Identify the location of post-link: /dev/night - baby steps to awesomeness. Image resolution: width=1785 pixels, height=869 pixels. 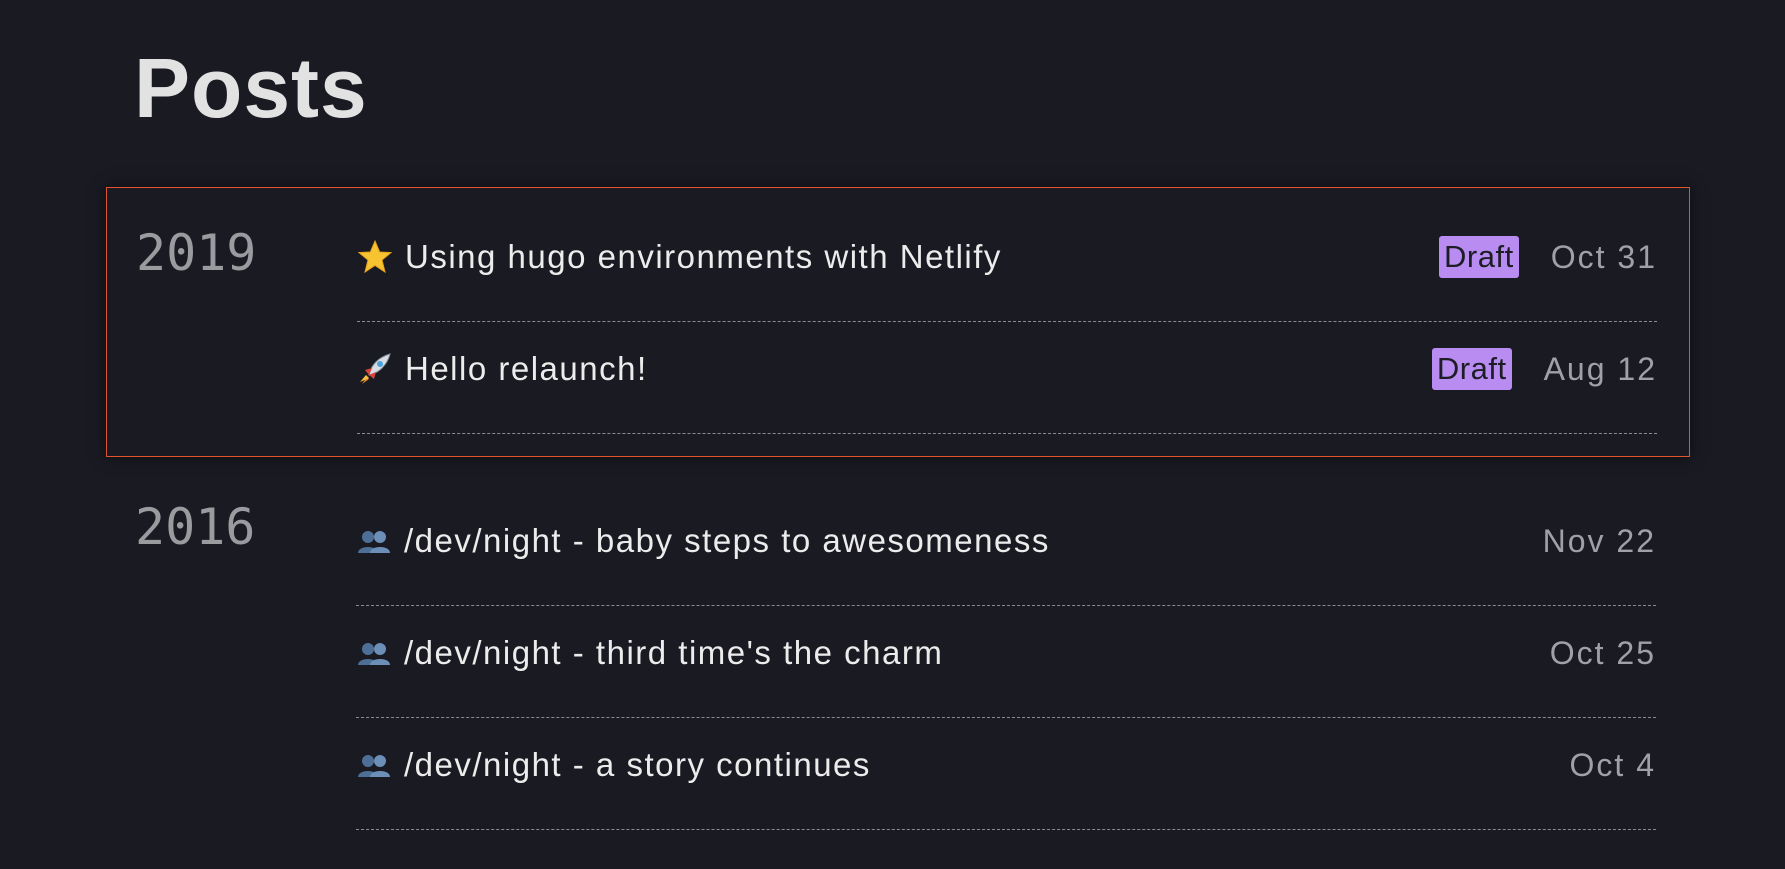
(703, 541).